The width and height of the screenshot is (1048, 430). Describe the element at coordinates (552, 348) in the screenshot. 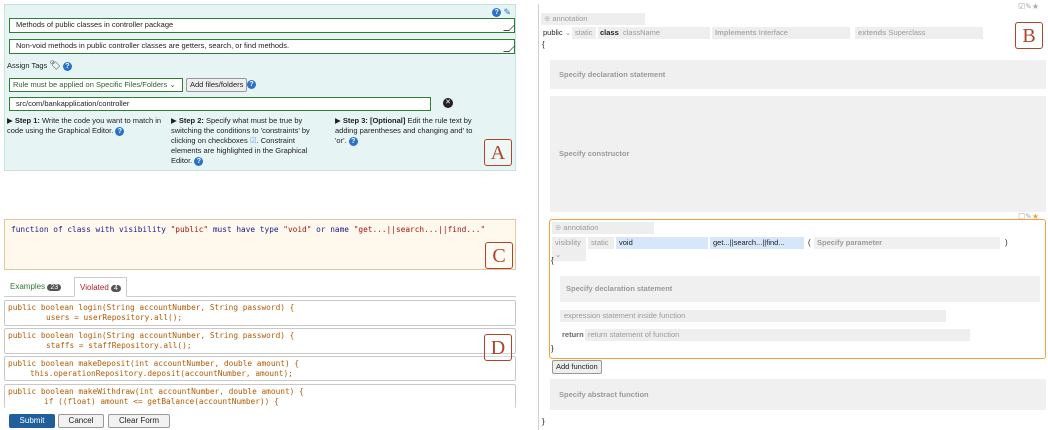

I see `function-close-brace: }` at that location.